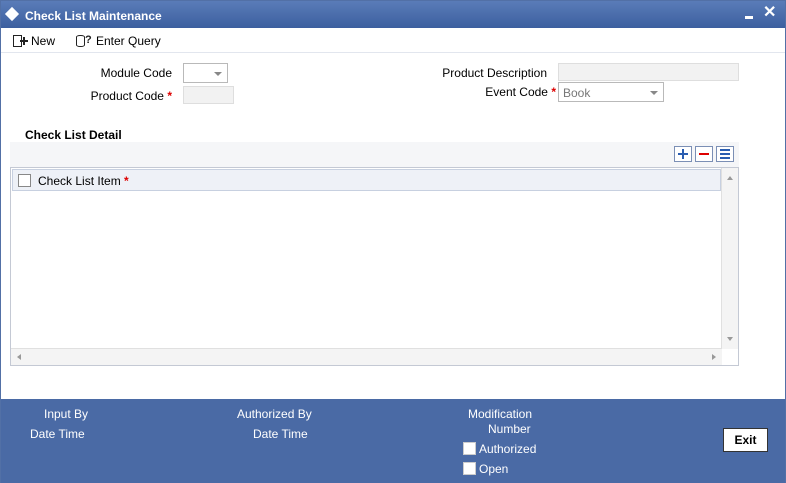 The image size is (786, 483). Describe the element at coordinates (208, 95) in the screenshot. I see `product-code-input` at that location.